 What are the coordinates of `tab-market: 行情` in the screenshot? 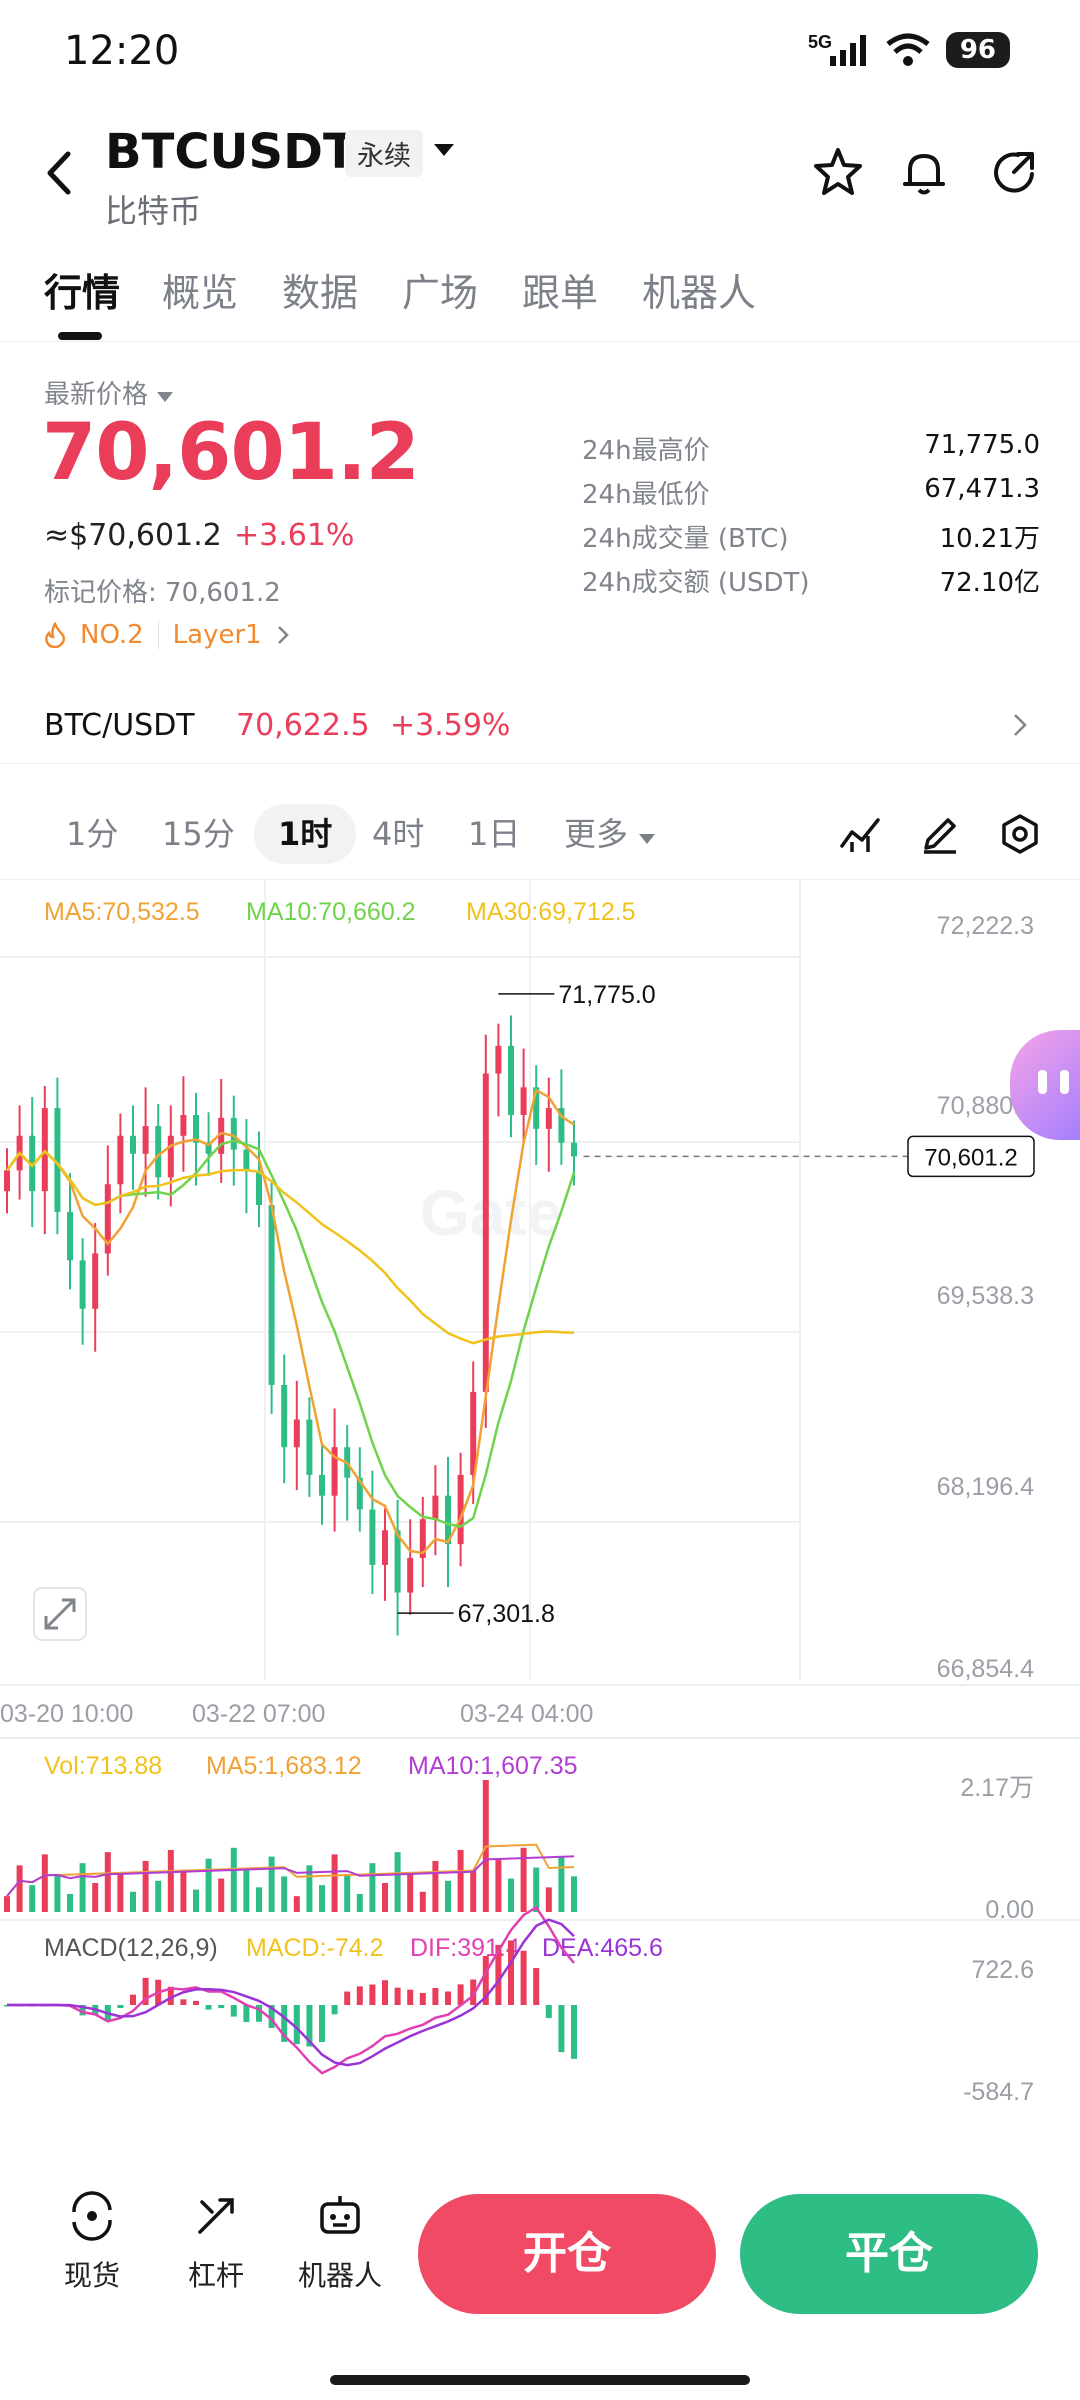 It's located at (82, 289).